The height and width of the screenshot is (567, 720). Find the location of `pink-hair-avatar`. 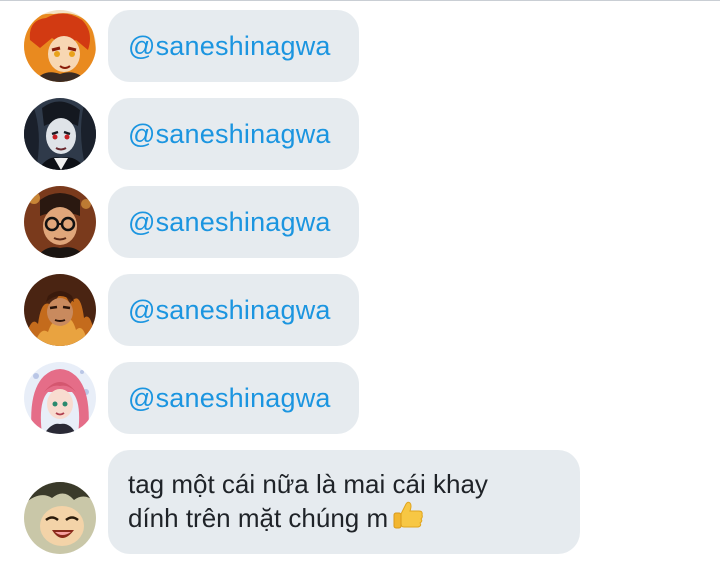

pink-hair-avatar is located at coordinates (60, 398).